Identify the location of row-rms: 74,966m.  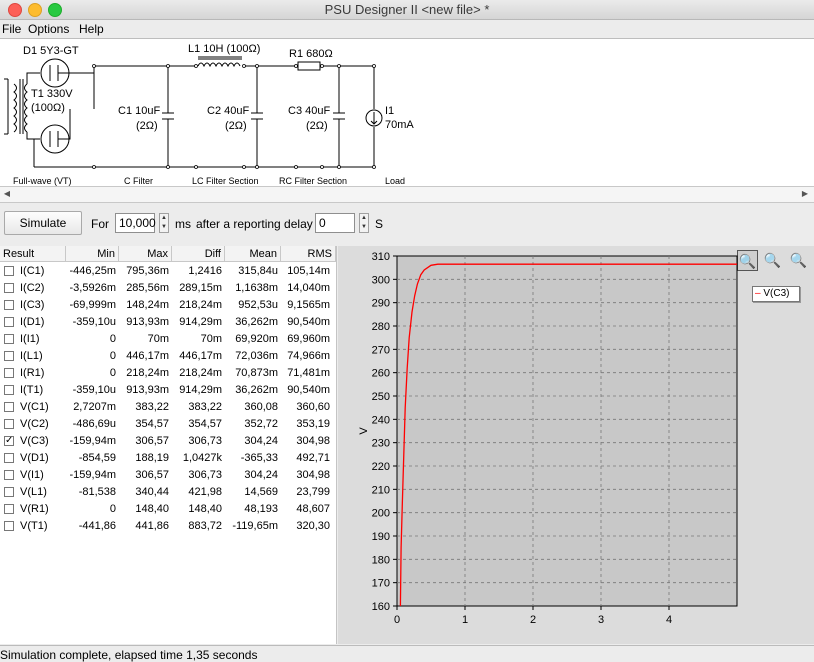
(308, 356).